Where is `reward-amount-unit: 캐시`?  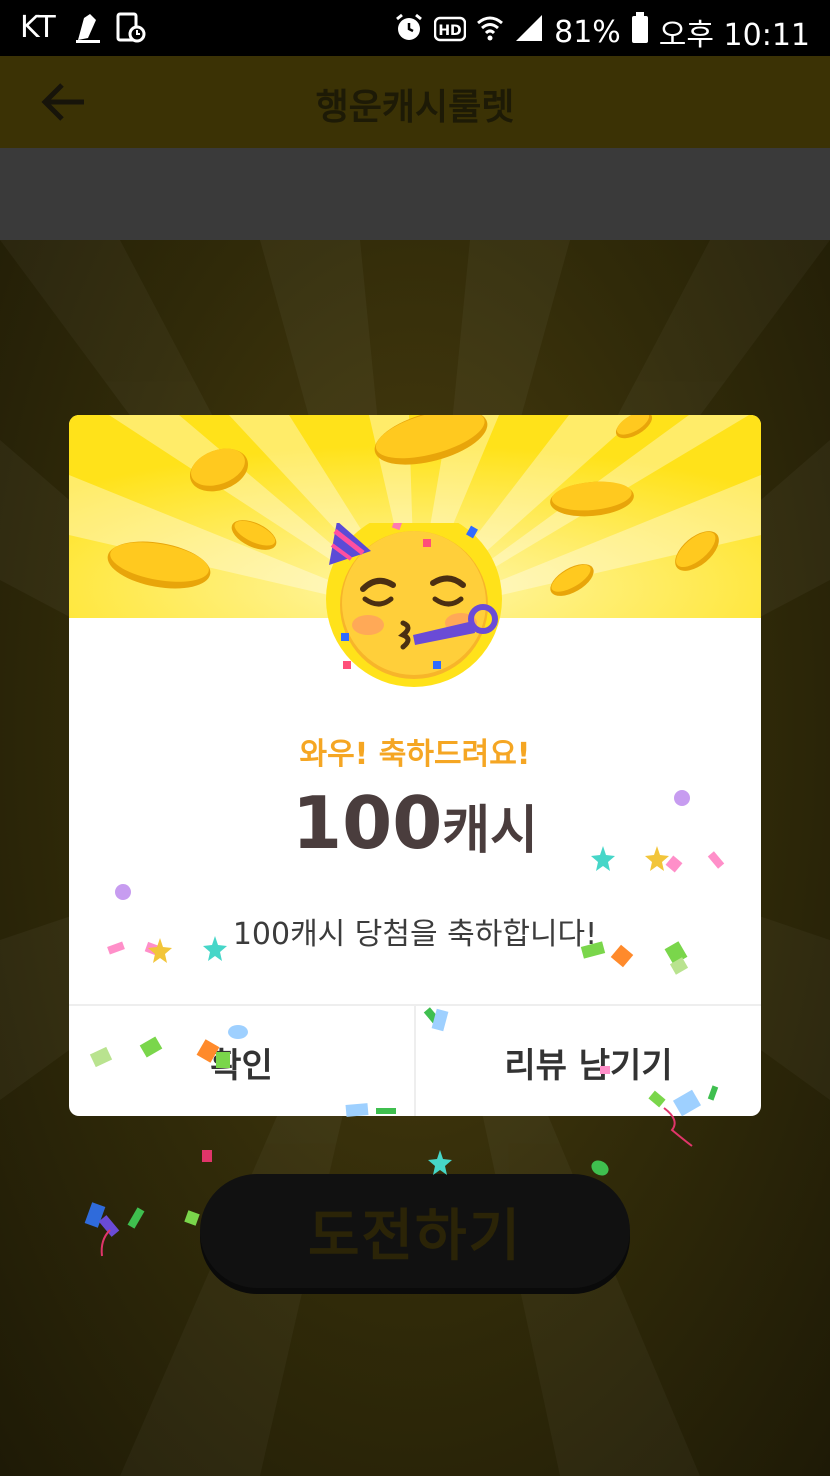 reward-amount-unit: 캐시 is located at coordinates (490, 831).